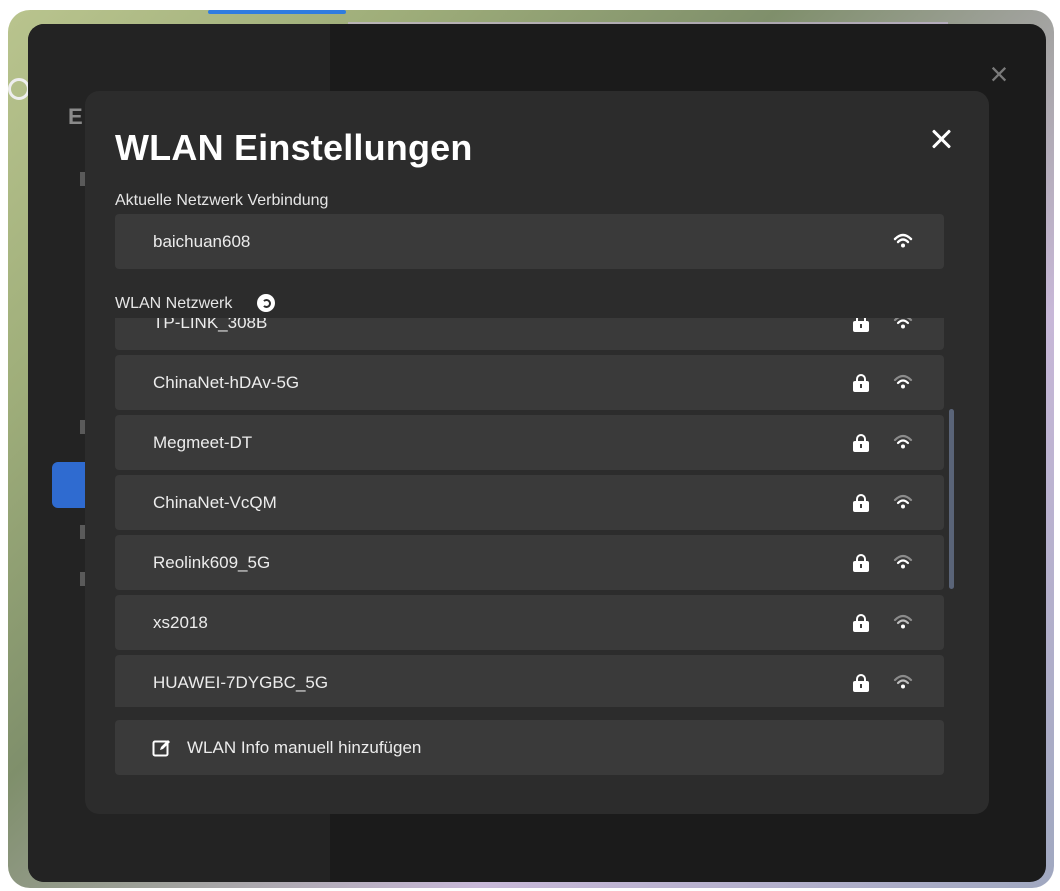 This screenshot has width=1060, height=891. Describe the element at coordinates (1052, 815) in the screenshot. I see `edge-fragment` at that location.